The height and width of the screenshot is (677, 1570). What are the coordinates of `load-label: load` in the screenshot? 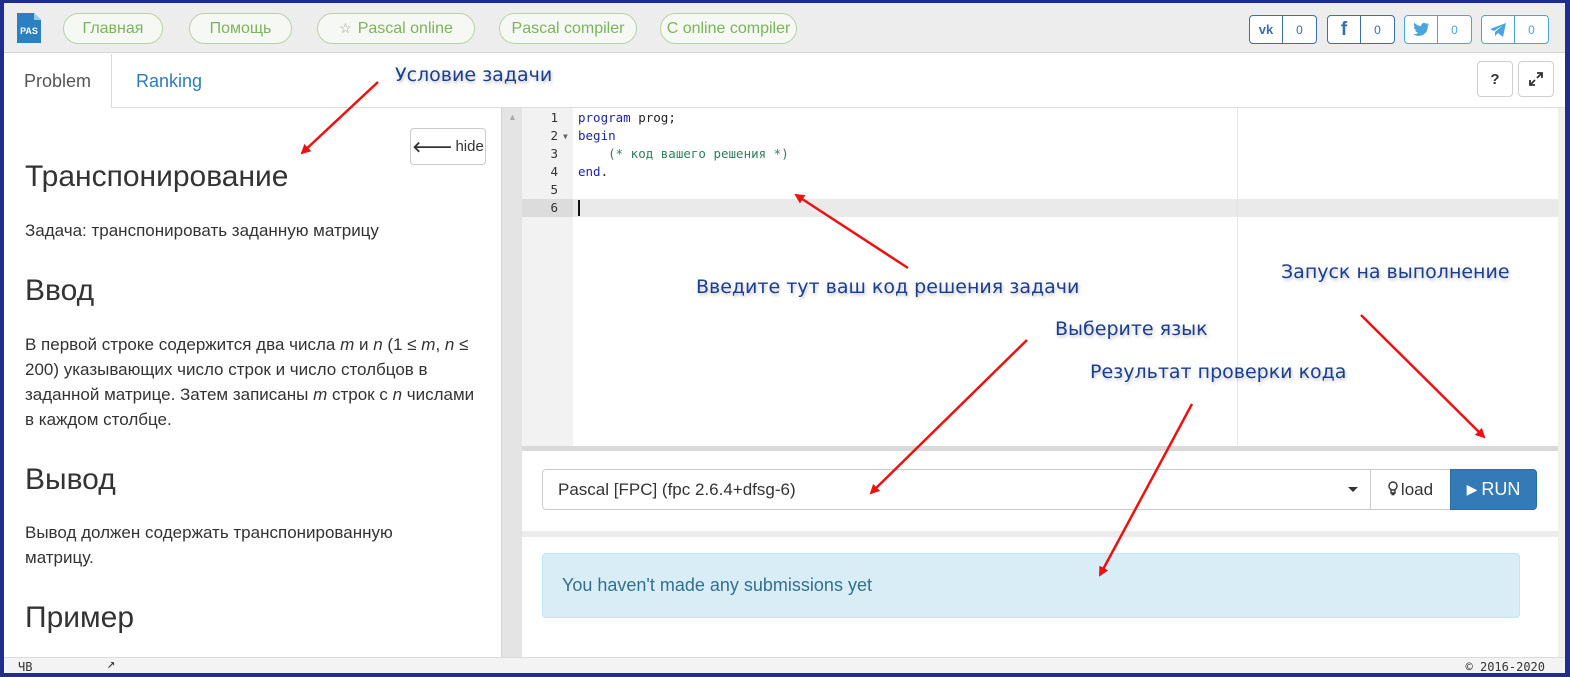 It's located at (1417, 489).